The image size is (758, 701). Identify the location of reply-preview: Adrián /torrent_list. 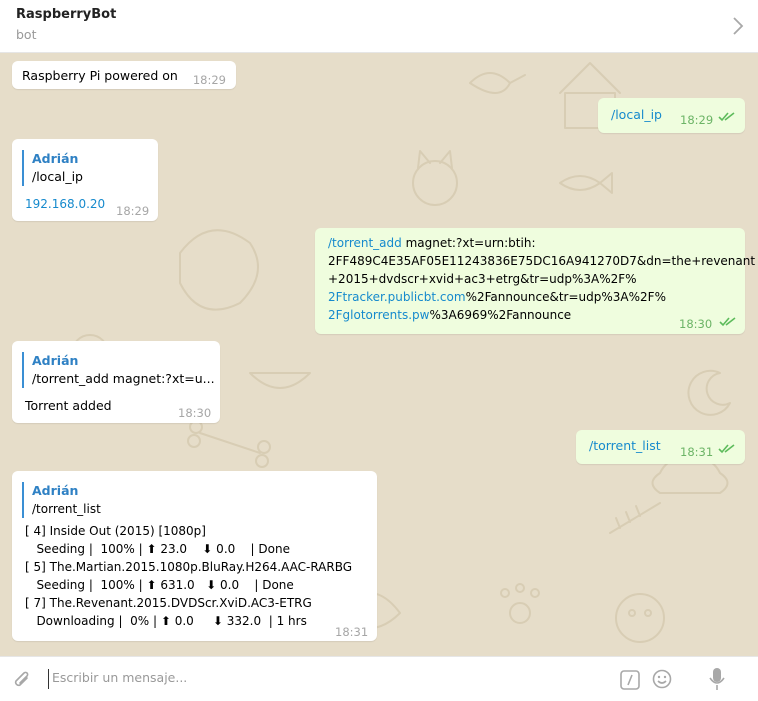
(194, 500).